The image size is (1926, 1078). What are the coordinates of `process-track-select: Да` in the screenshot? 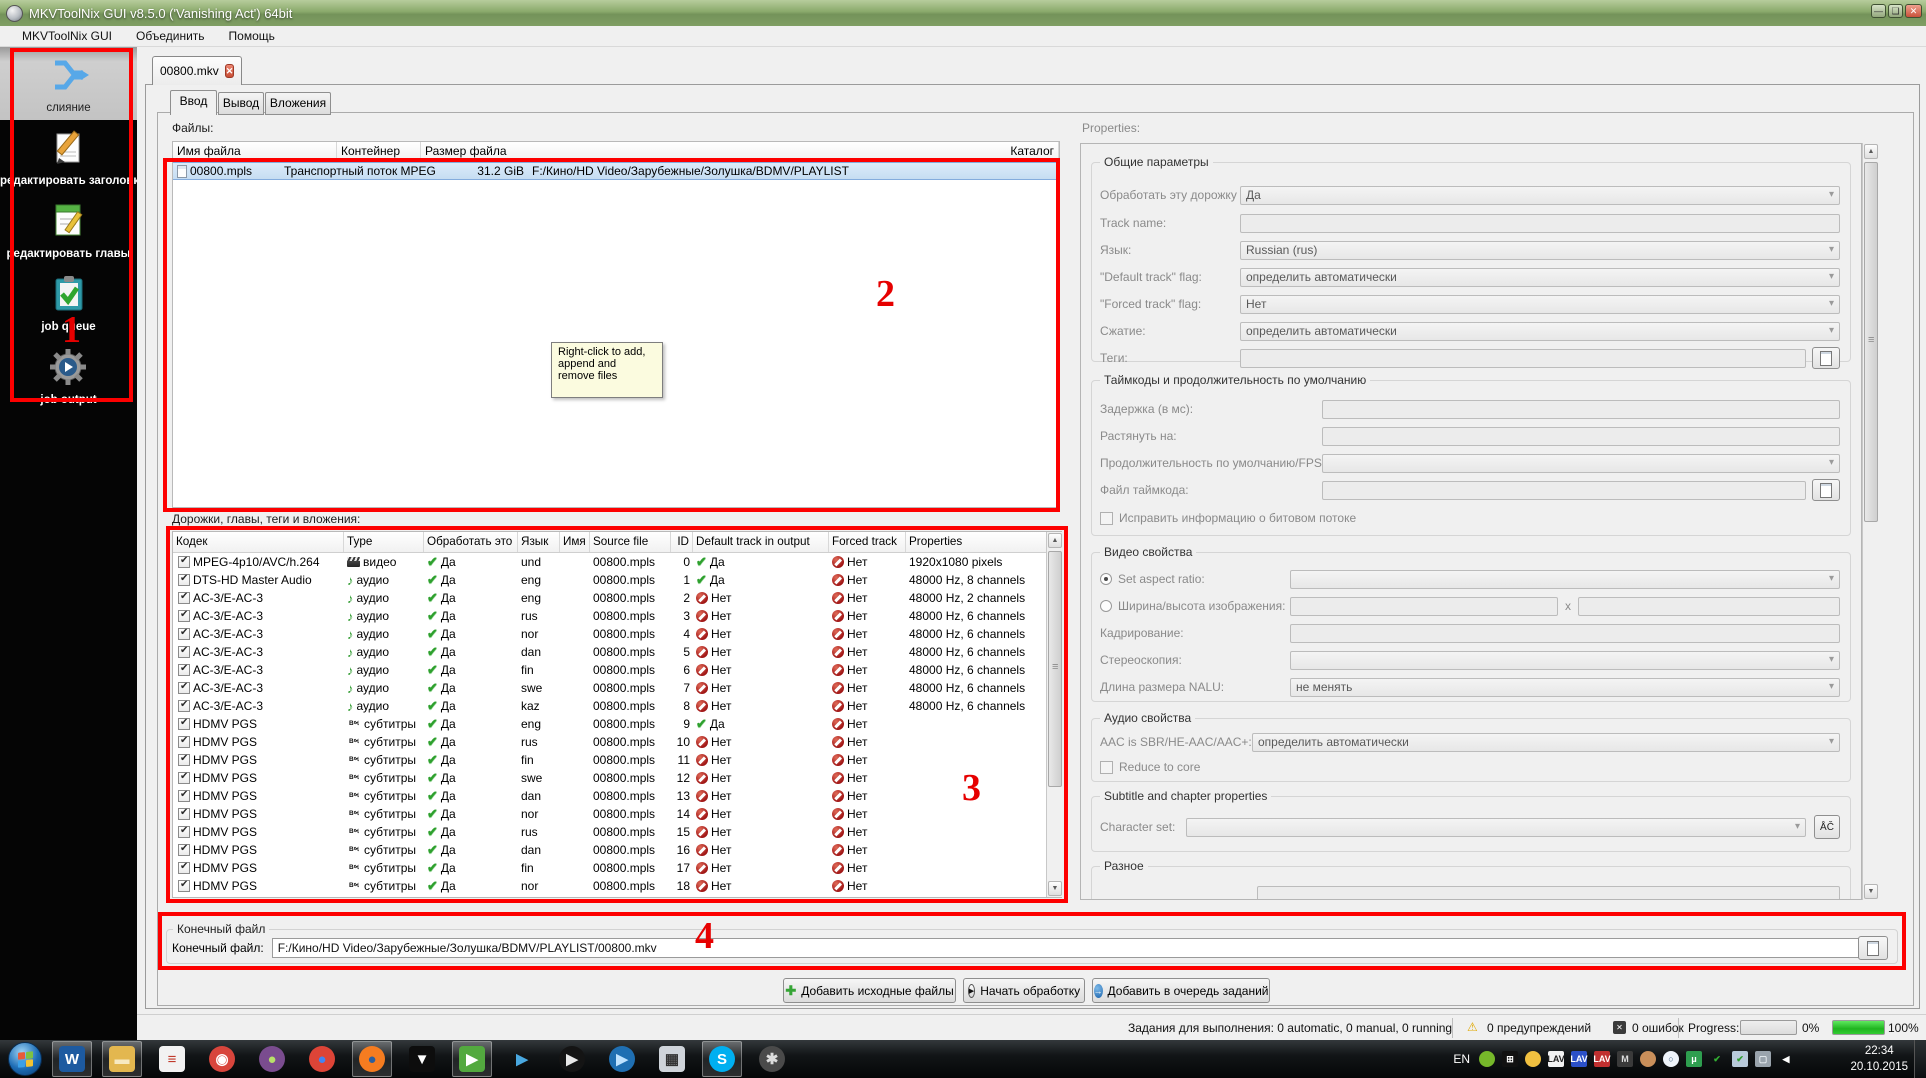 It's located at (1540, 195).